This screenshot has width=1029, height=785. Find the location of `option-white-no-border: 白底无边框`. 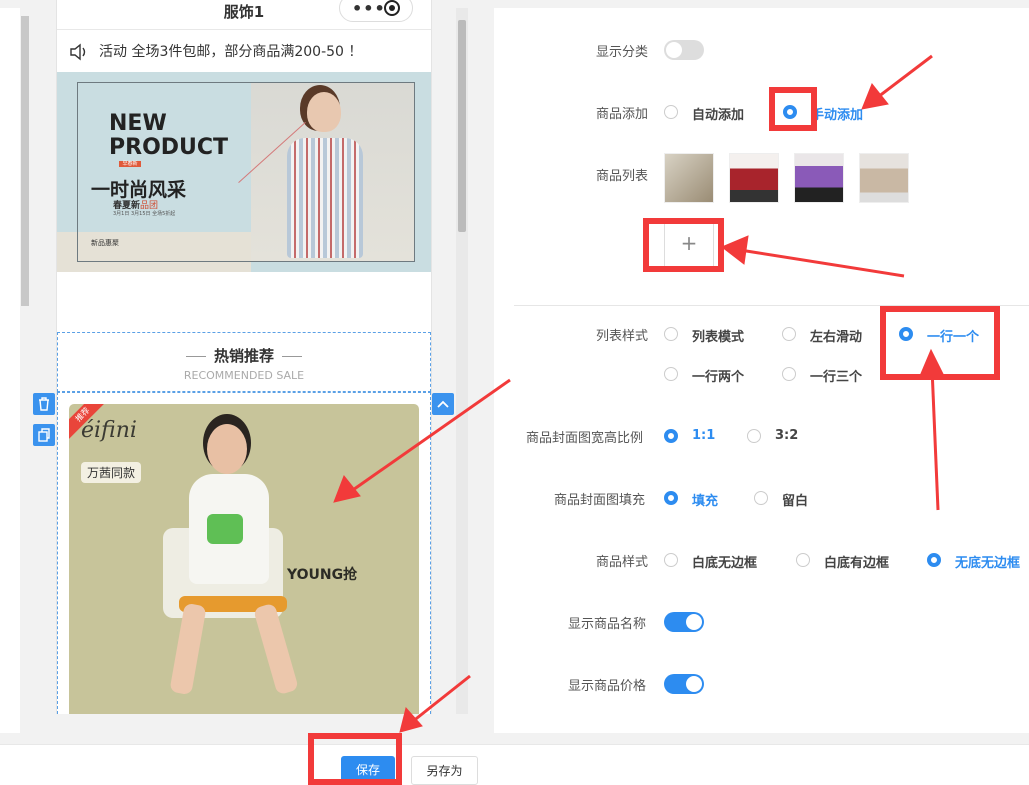

option-white-no-border: 白底无边框 is located at coordinates (724, 561).